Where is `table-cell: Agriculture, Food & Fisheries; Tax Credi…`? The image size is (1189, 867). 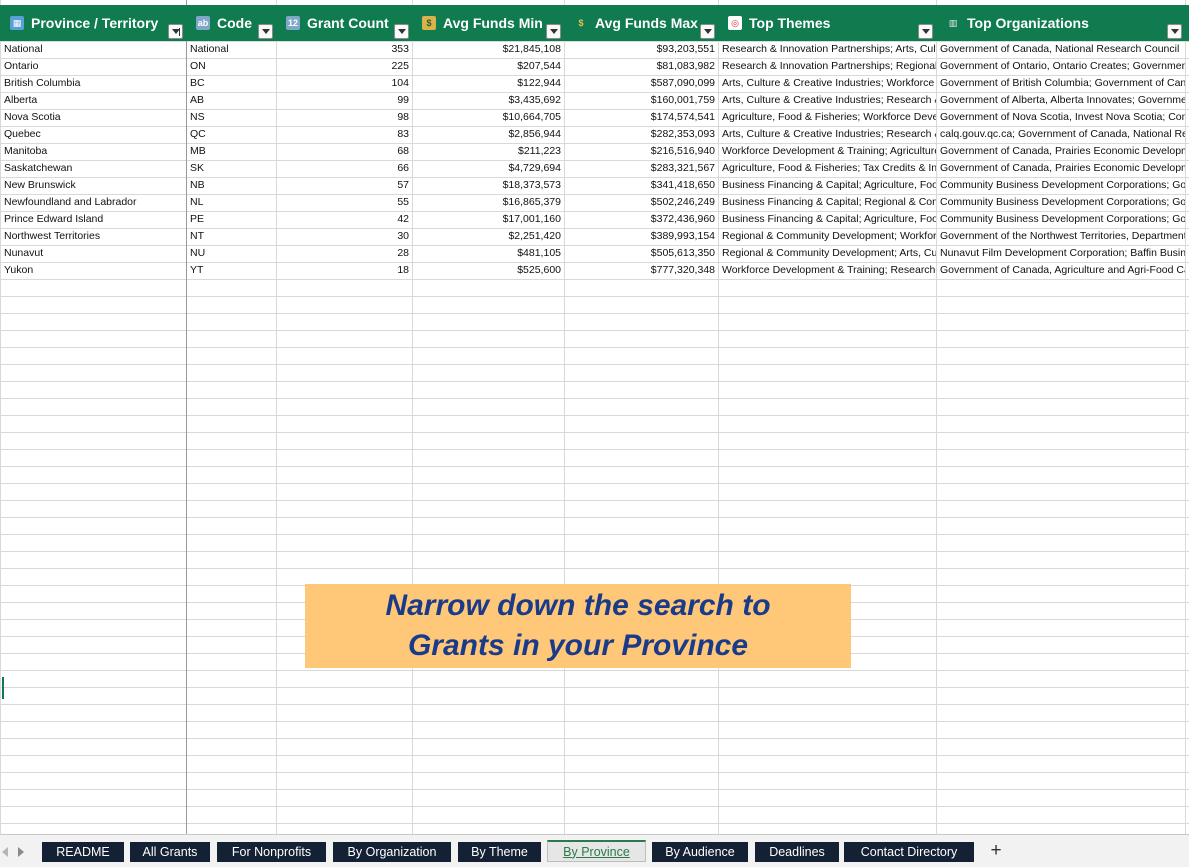
table-cell: Agriculture, Food & Fisheries; Tax Credi… is located at coordinates (827, 168).